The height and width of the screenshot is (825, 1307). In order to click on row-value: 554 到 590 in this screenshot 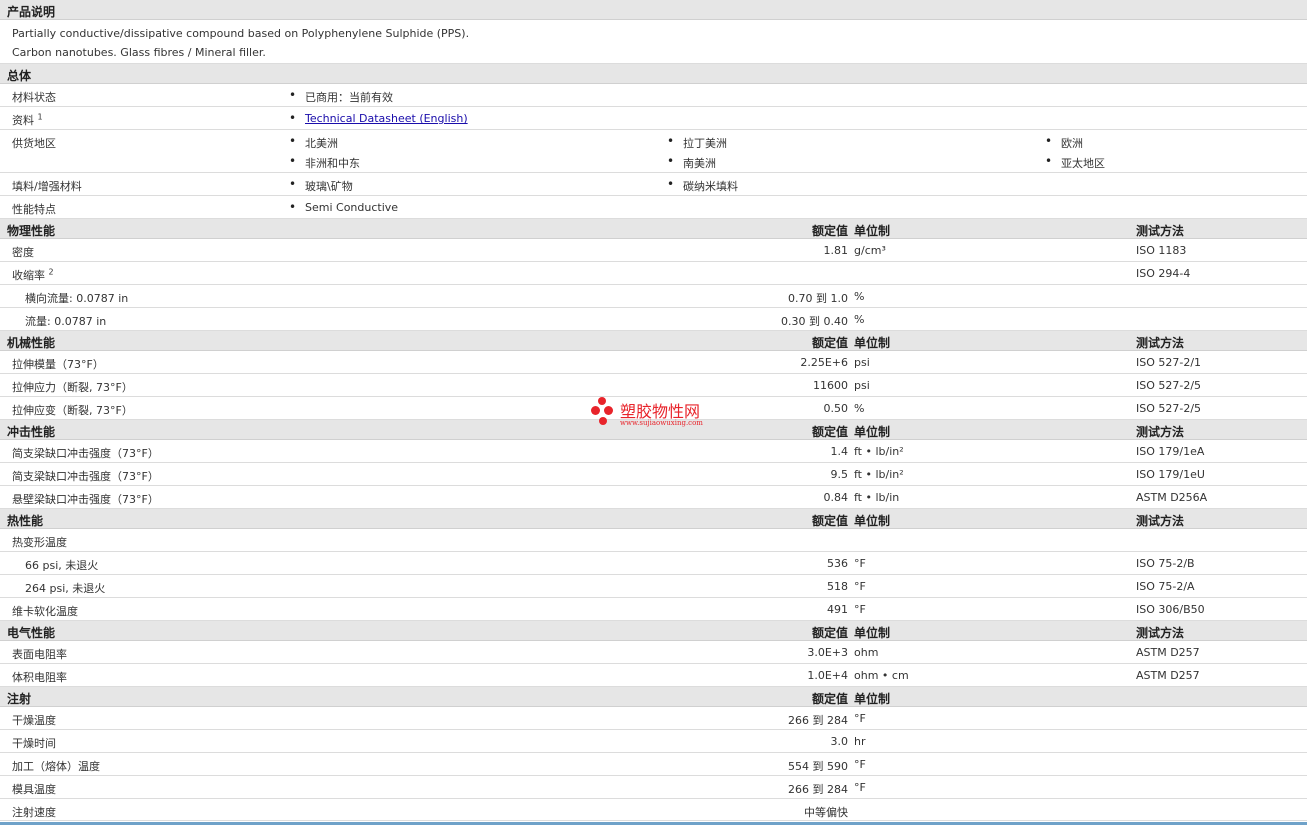, I will do `click(818, 766)`.